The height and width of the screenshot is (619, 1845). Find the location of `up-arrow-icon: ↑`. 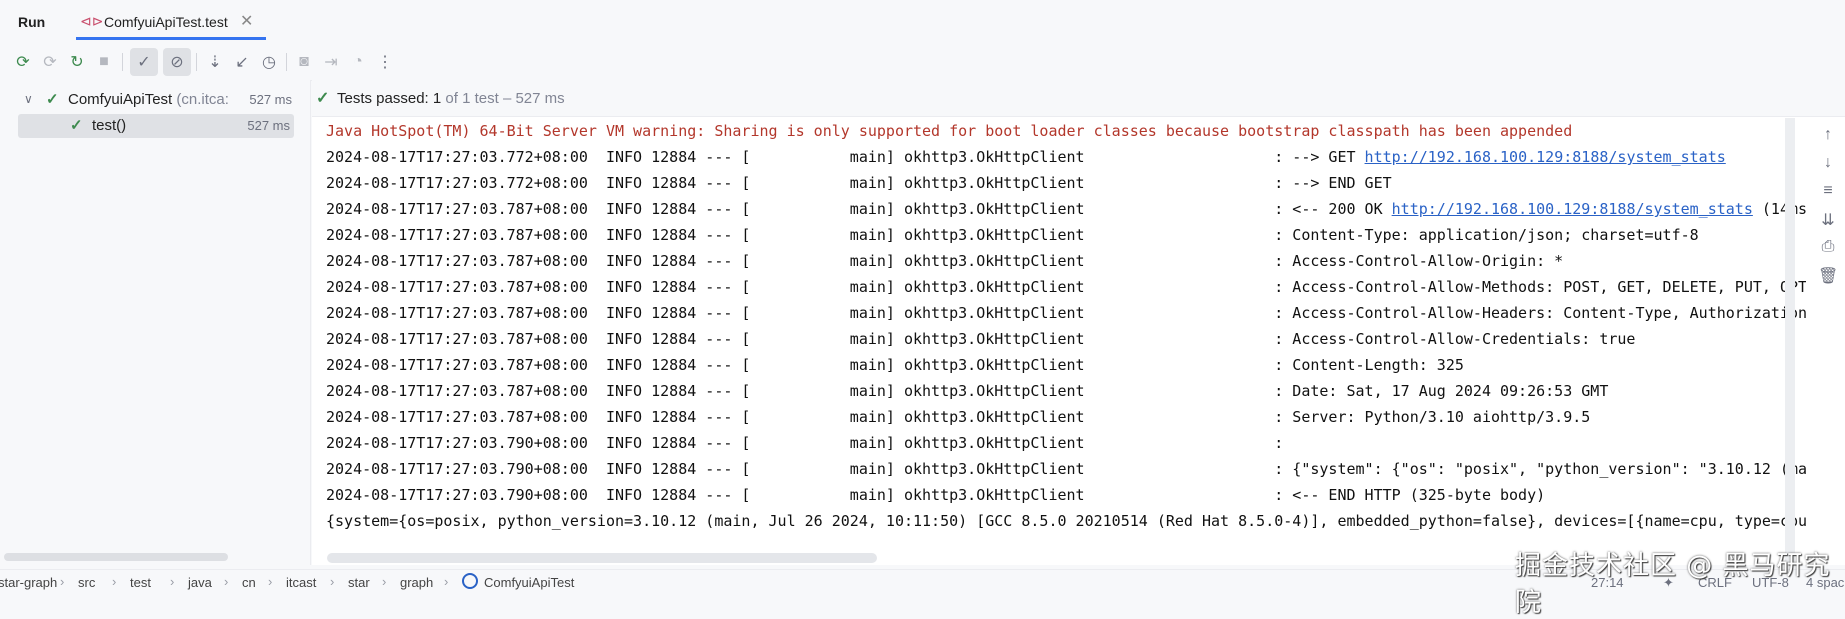

up-arrow-icon: ↑ is located at coordinates (1828, 136).